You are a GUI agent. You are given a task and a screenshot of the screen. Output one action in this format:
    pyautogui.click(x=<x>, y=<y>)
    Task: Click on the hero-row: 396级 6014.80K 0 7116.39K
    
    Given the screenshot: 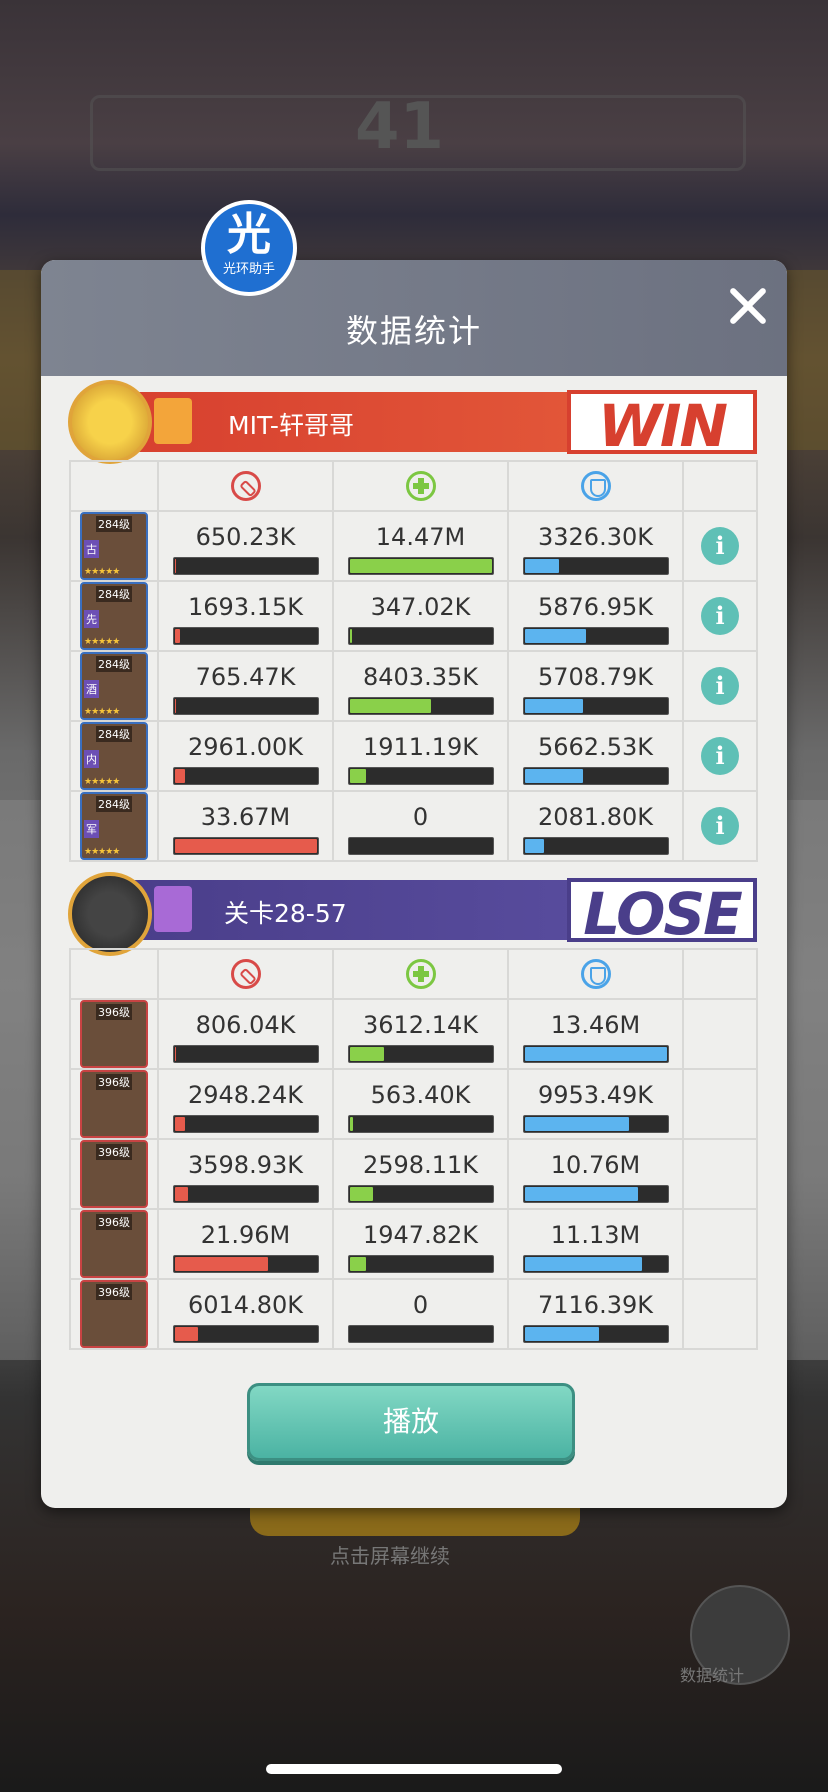 What is the action you would take?
    pyautogui.click(x=413, y=1314)
    